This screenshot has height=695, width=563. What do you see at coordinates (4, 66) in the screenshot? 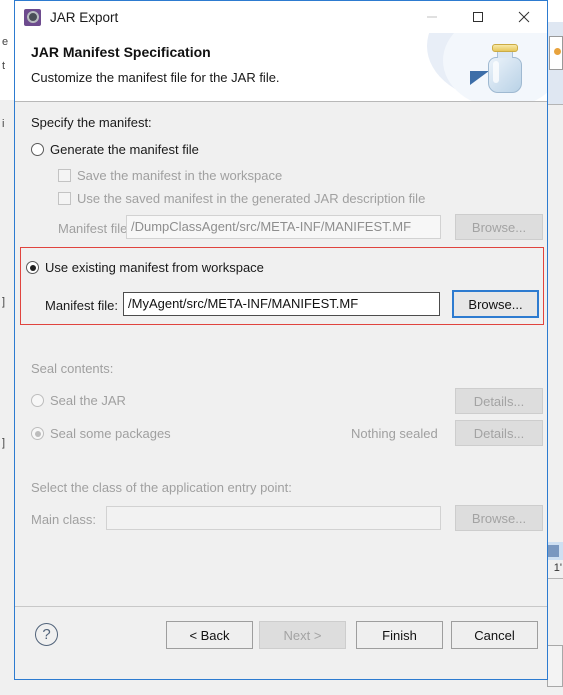
I see `background-left-snippet-2: t` at bounding box center [4, 66].